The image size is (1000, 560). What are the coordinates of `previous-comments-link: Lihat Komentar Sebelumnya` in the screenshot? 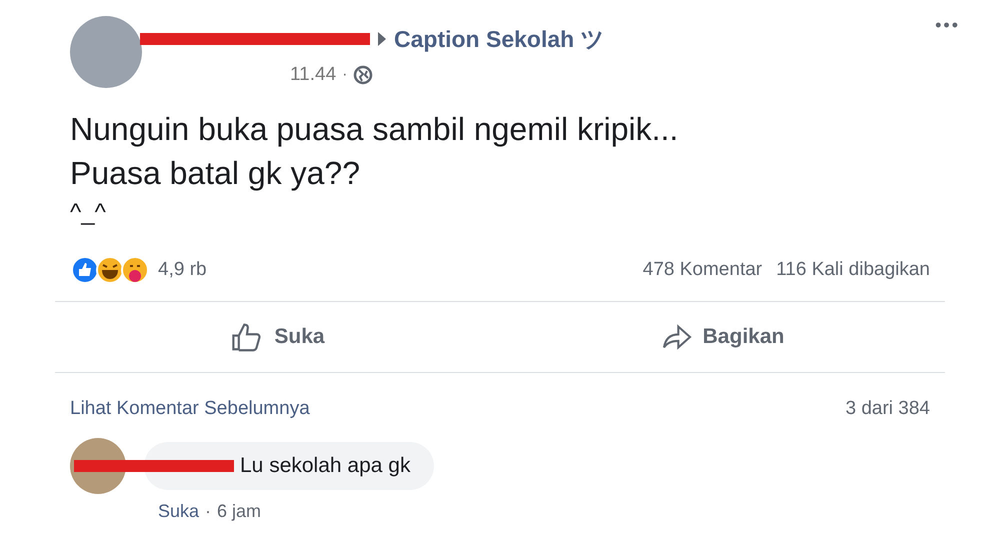 It's located at (190, 409).